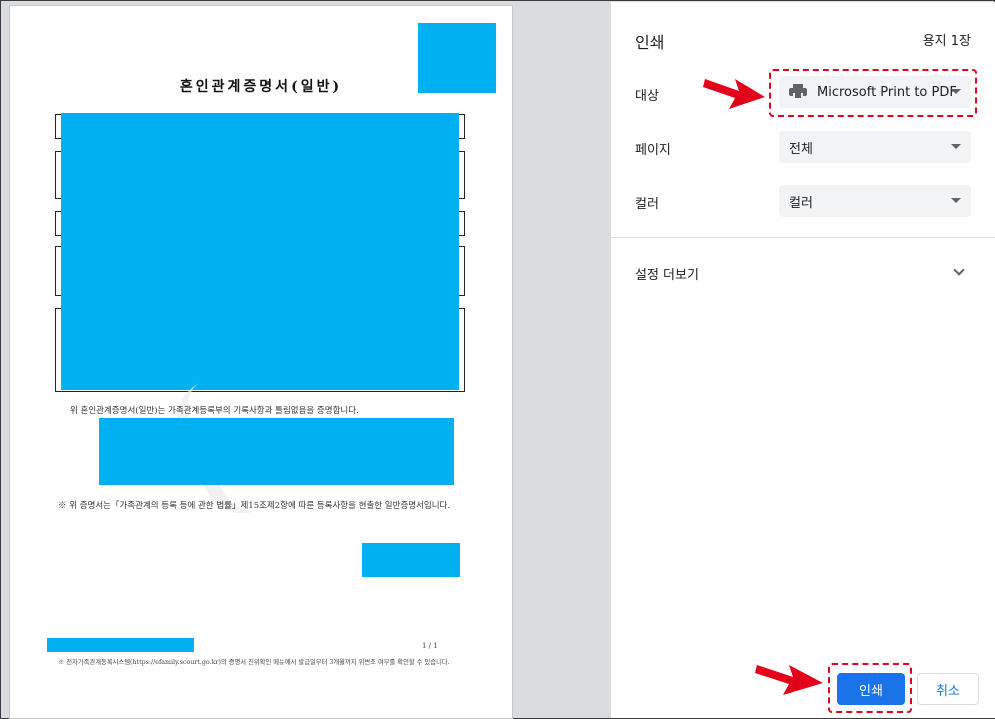 The width and height of the screenshot is (995, 719). What do you see at coordinates (801, 149) in the screenshot?
I see `pages-value: 전체` at bounding box center [801, 149].